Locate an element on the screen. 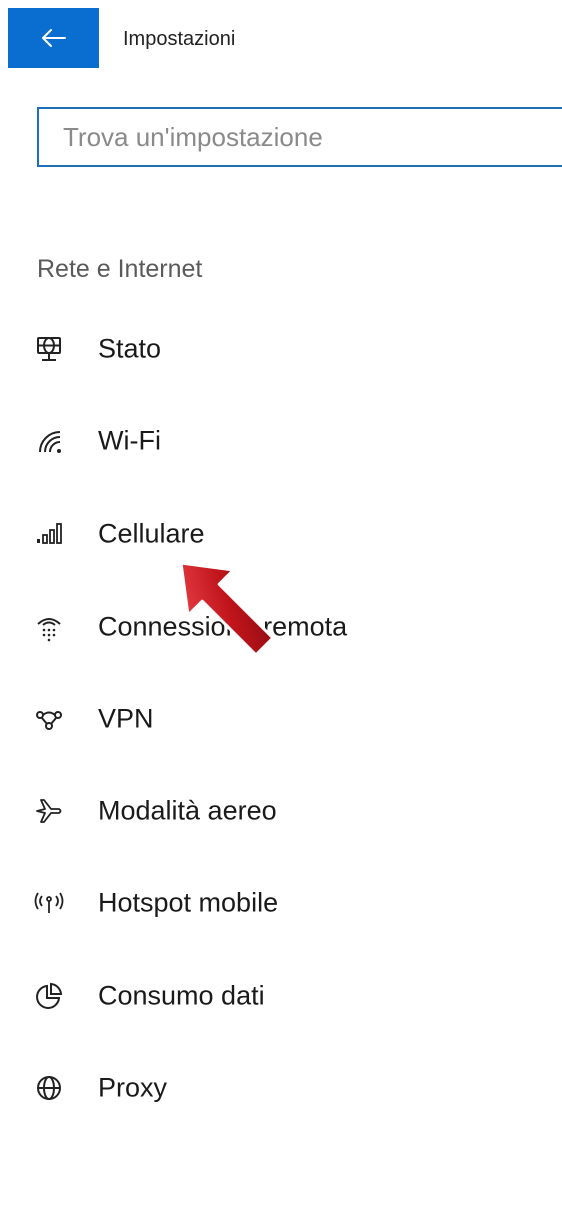  section-heading: Rete e Internet is located at coordinates (120, 269).